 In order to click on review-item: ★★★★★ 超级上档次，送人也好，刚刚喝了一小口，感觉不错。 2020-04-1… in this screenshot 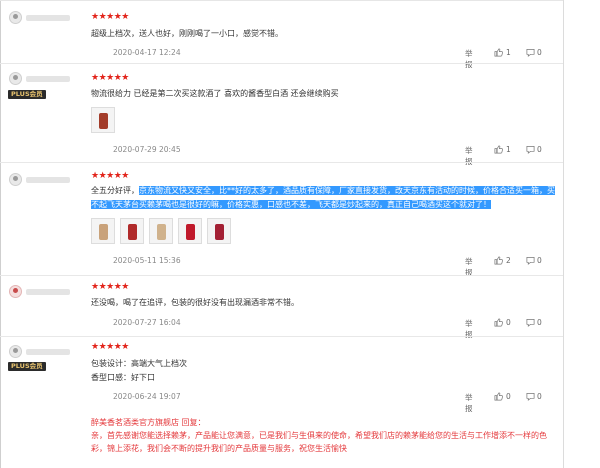, I will do `click(281, 34)`.